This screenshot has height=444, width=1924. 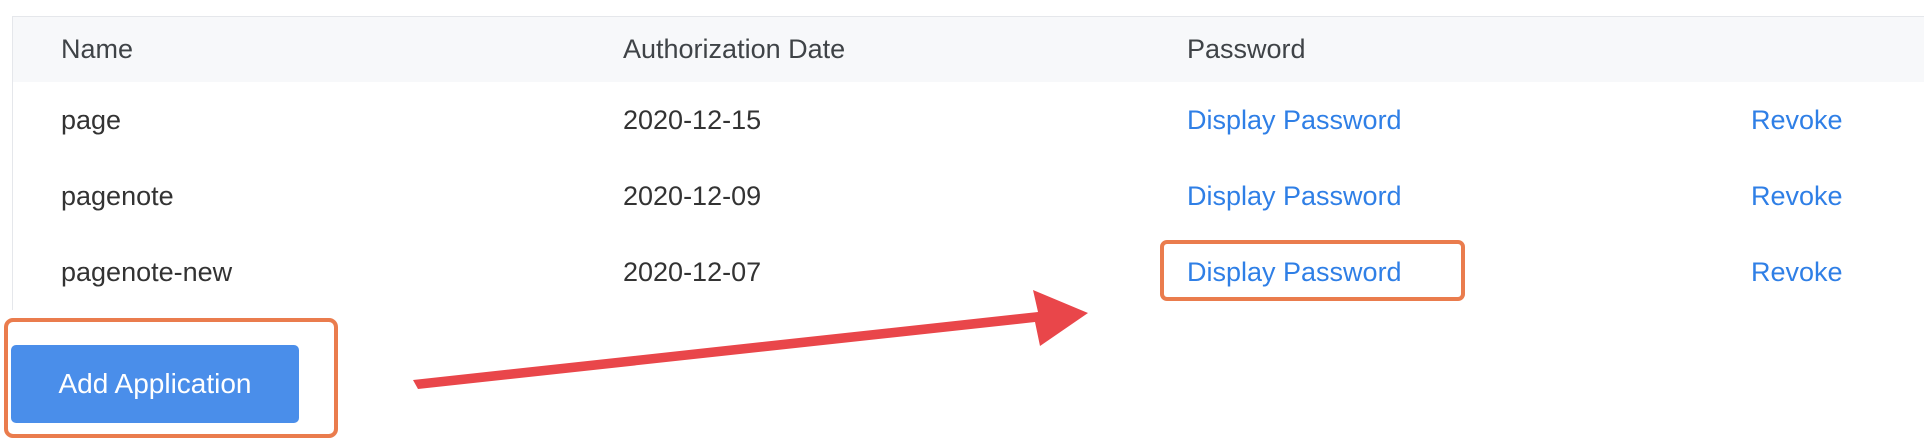 What do you see at coordinates (692, 195) in the screenshot?
I see `authorization-date: 2020-12-09` at bounding box center [692, 195].